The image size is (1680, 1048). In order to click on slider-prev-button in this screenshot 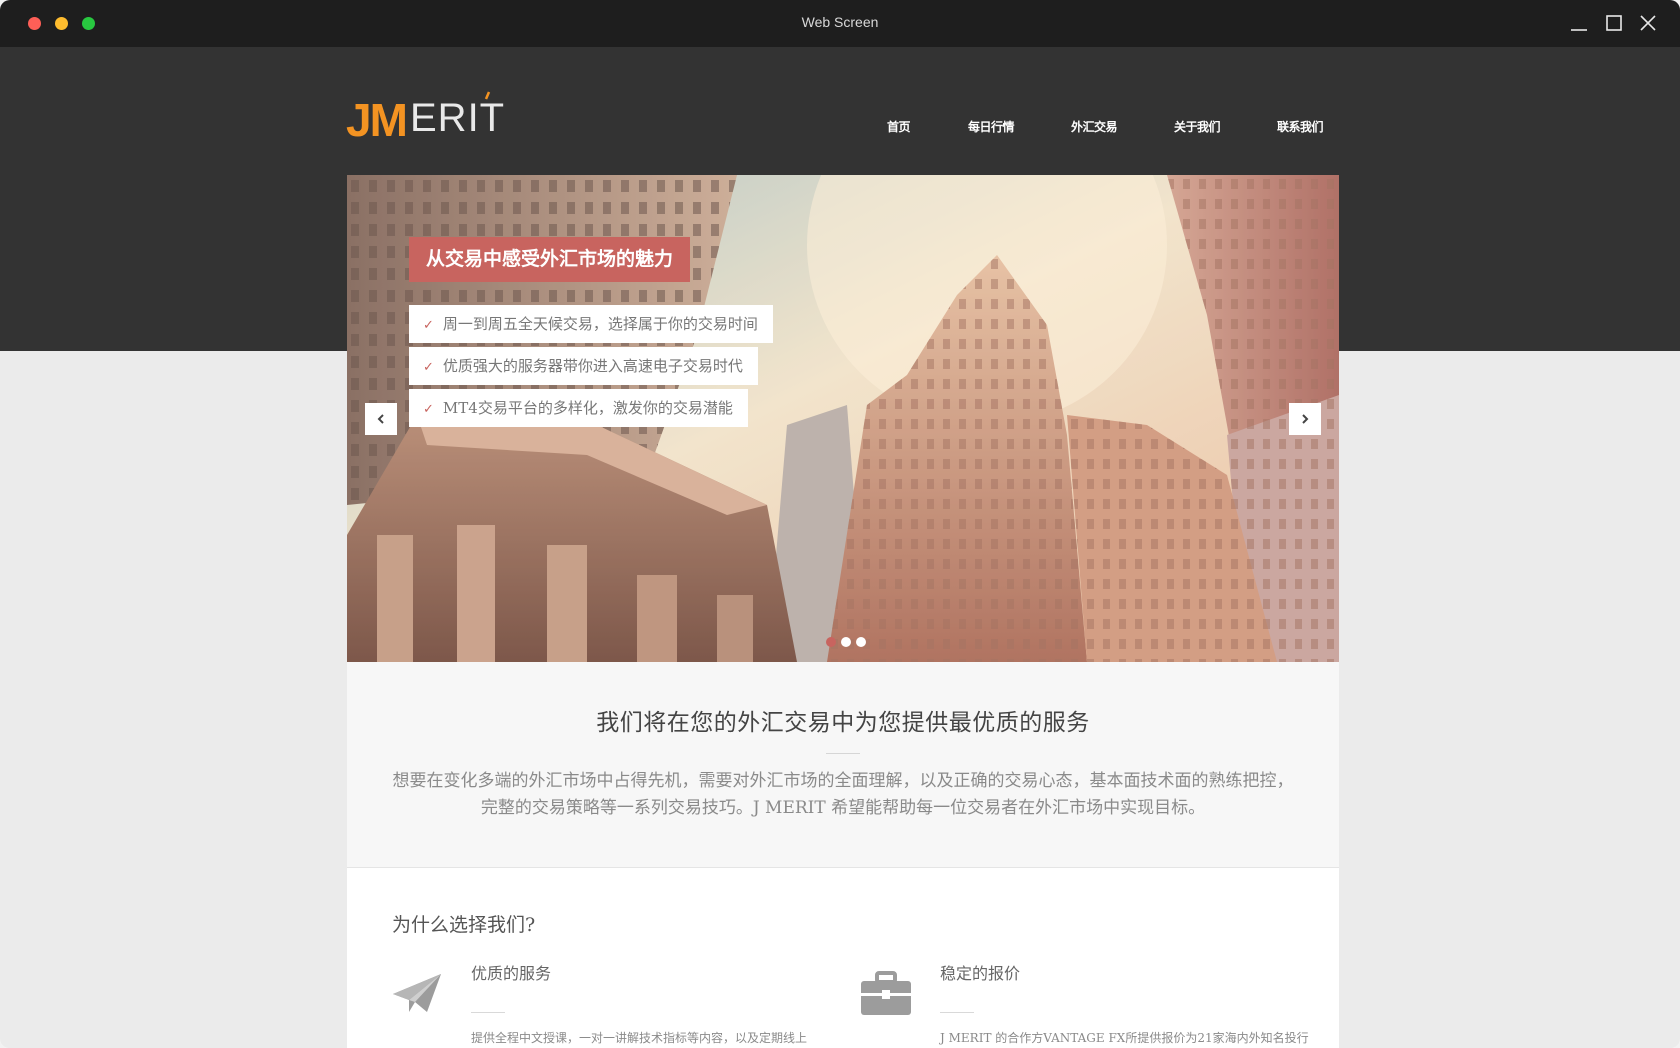, I will do `click(381, 419)`.